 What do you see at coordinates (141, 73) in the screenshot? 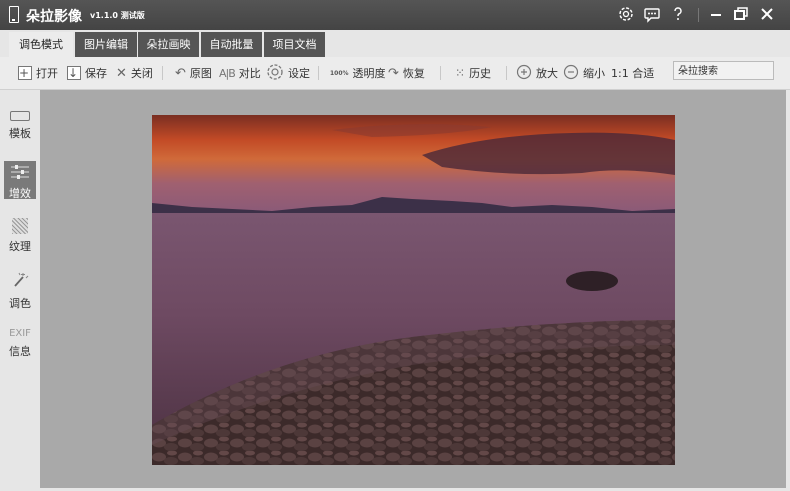
I see `close-label: 关闭` at bounding box center [141, 73].